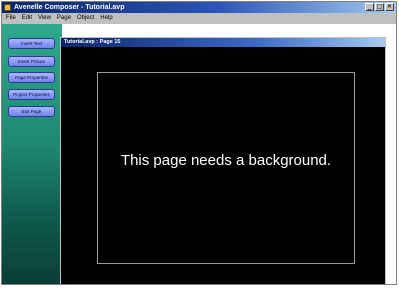 The height and width of the screenshot is (289, 399). I want to click on menu-view: View, so click(44, 18).